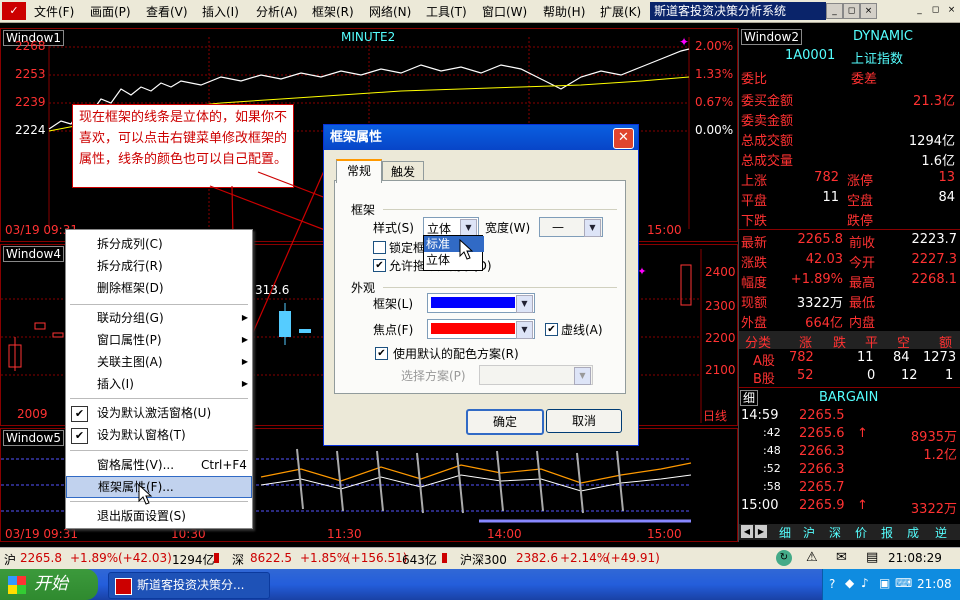 This screenshot has width=960, height=600. What do you see at coordinates (767, 141) in the screenshot?
I see `row-label: 总成交额` at bounding box center [767, 141].